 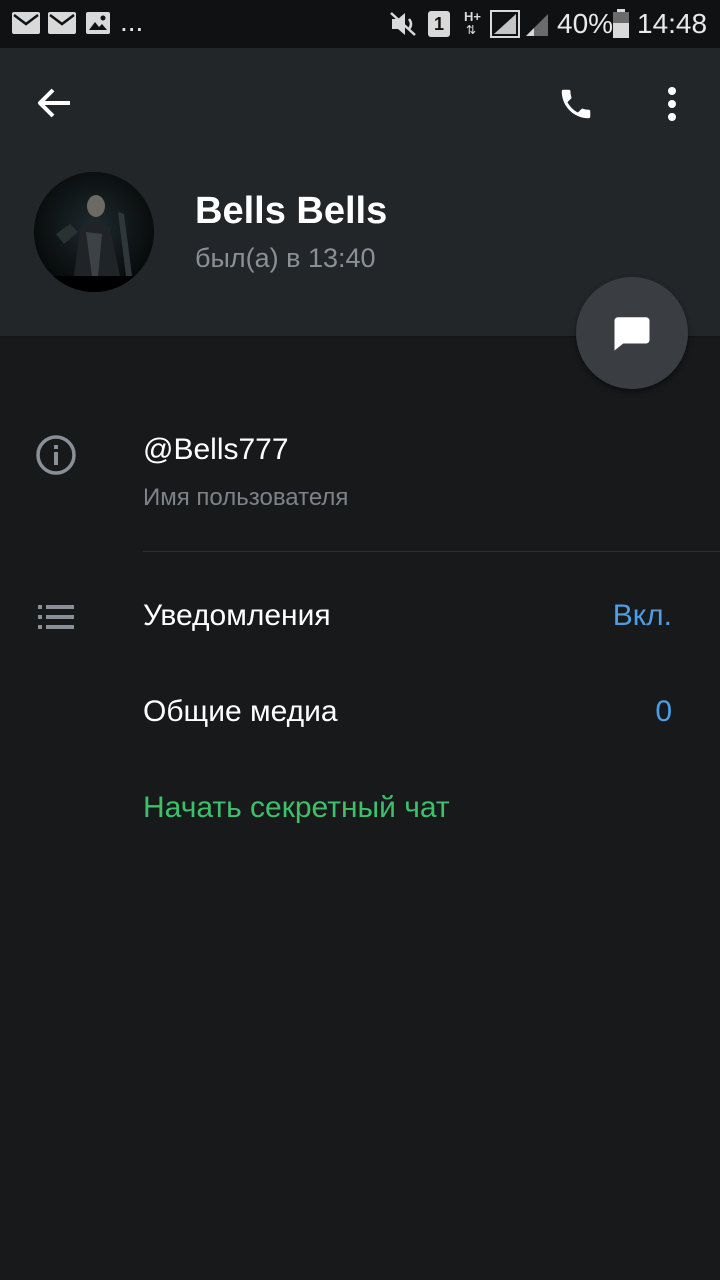 I want to click on battery-percent: 40%, so click(x=585, y=23).